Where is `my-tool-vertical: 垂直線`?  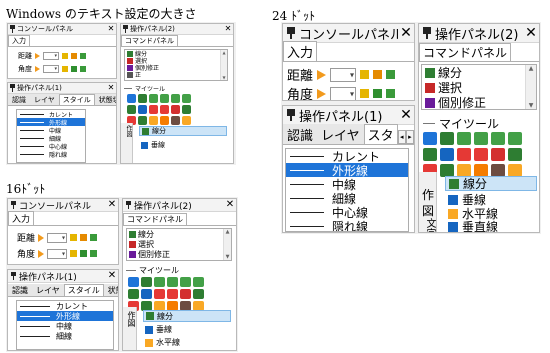
my-tool-vertical: 垂直線 is located at coordinates (471, 226).